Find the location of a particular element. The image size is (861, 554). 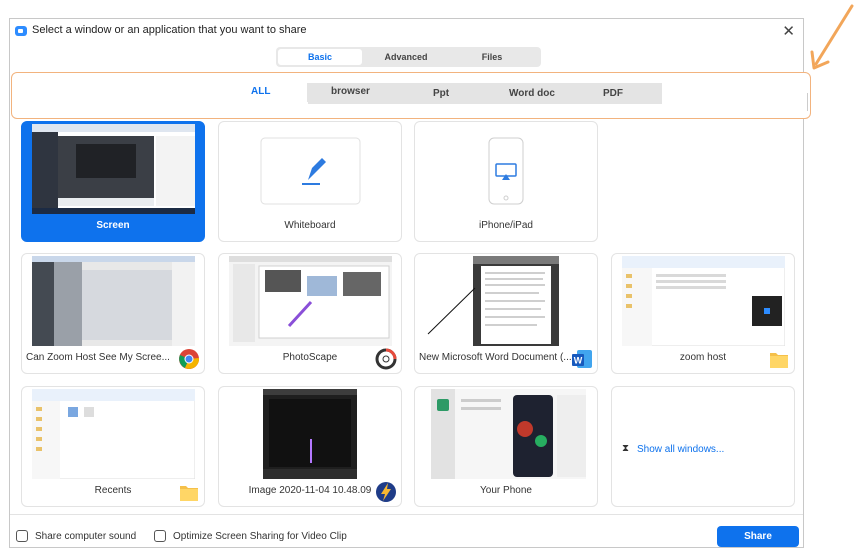

lightning-app-icon is located at coordinates (386, 492).